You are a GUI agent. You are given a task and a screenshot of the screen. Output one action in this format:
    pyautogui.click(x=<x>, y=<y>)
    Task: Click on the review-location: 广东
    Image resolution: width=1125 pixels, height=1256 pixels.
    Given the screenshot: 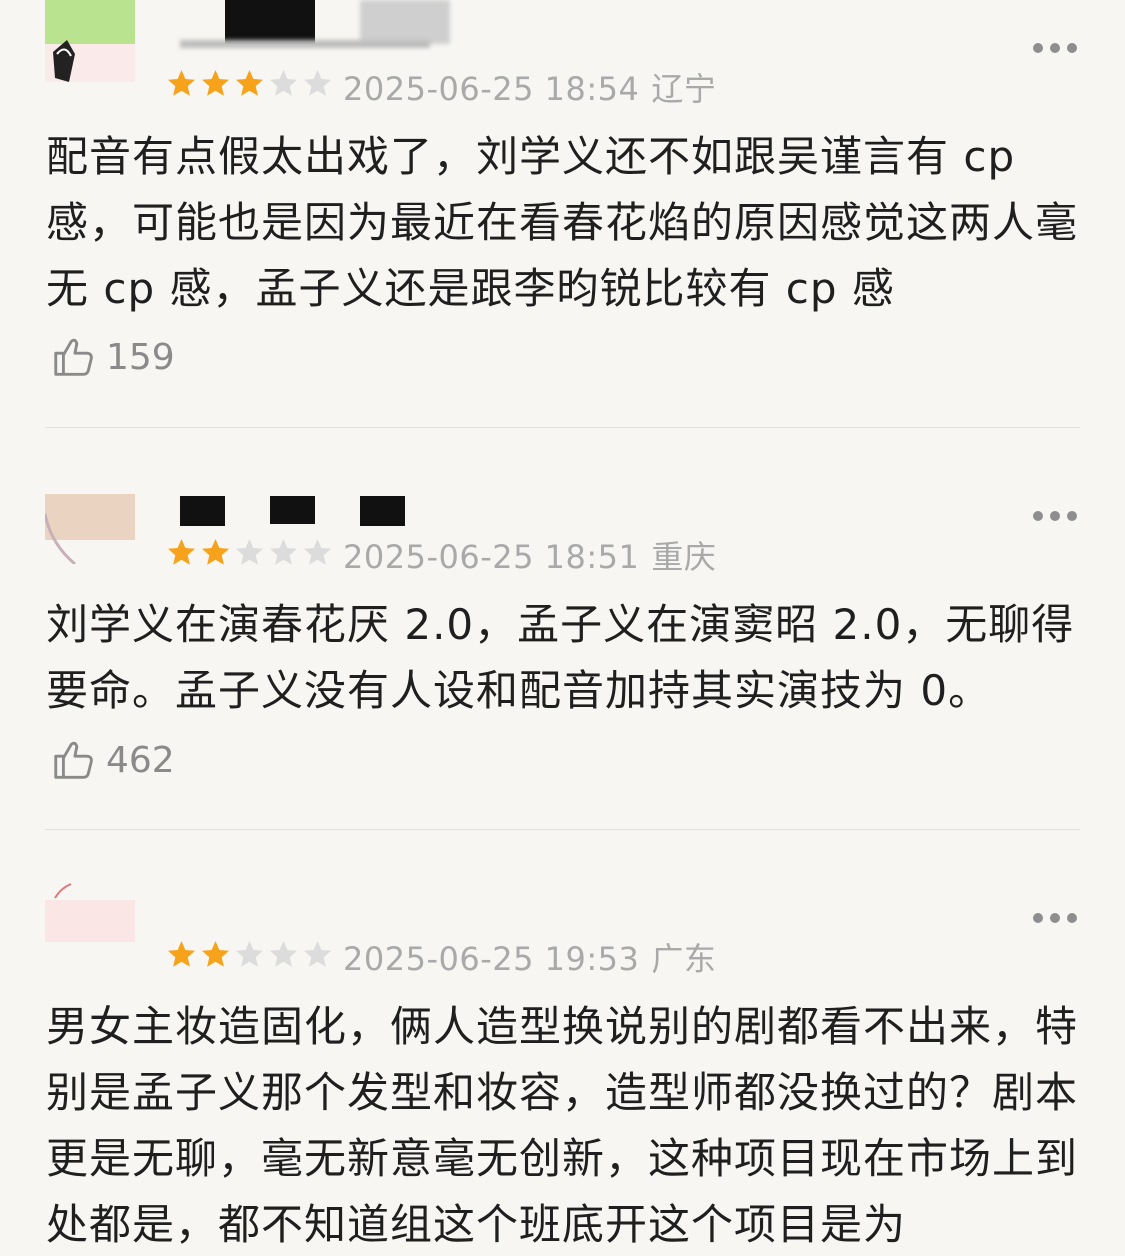 What is the action you would take?
    pyautogui.click(x=684, y=959)
    